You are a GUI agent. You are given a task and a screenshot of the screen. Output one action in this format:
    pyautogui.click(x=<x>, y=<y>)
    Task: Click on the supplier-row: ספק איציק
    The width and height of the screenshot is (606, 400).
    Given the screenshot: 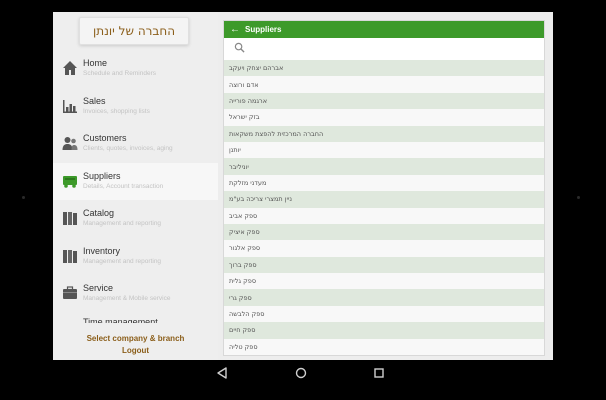 What is the action you would take?
    pyautogui.click(x=384, y=232)
    